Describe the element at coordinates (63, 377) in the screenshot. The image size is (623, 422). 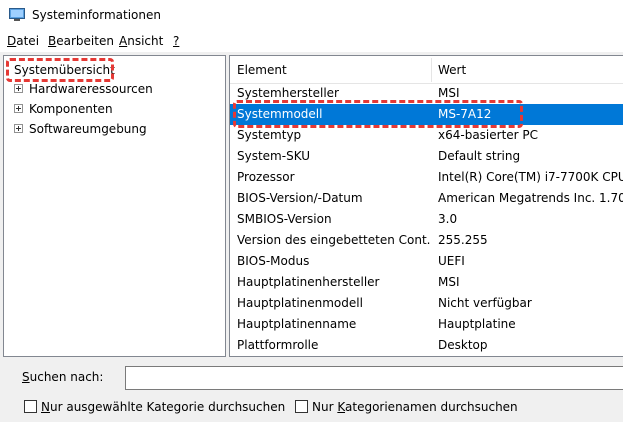
I see `search-label: Suchen nach:` at that location.